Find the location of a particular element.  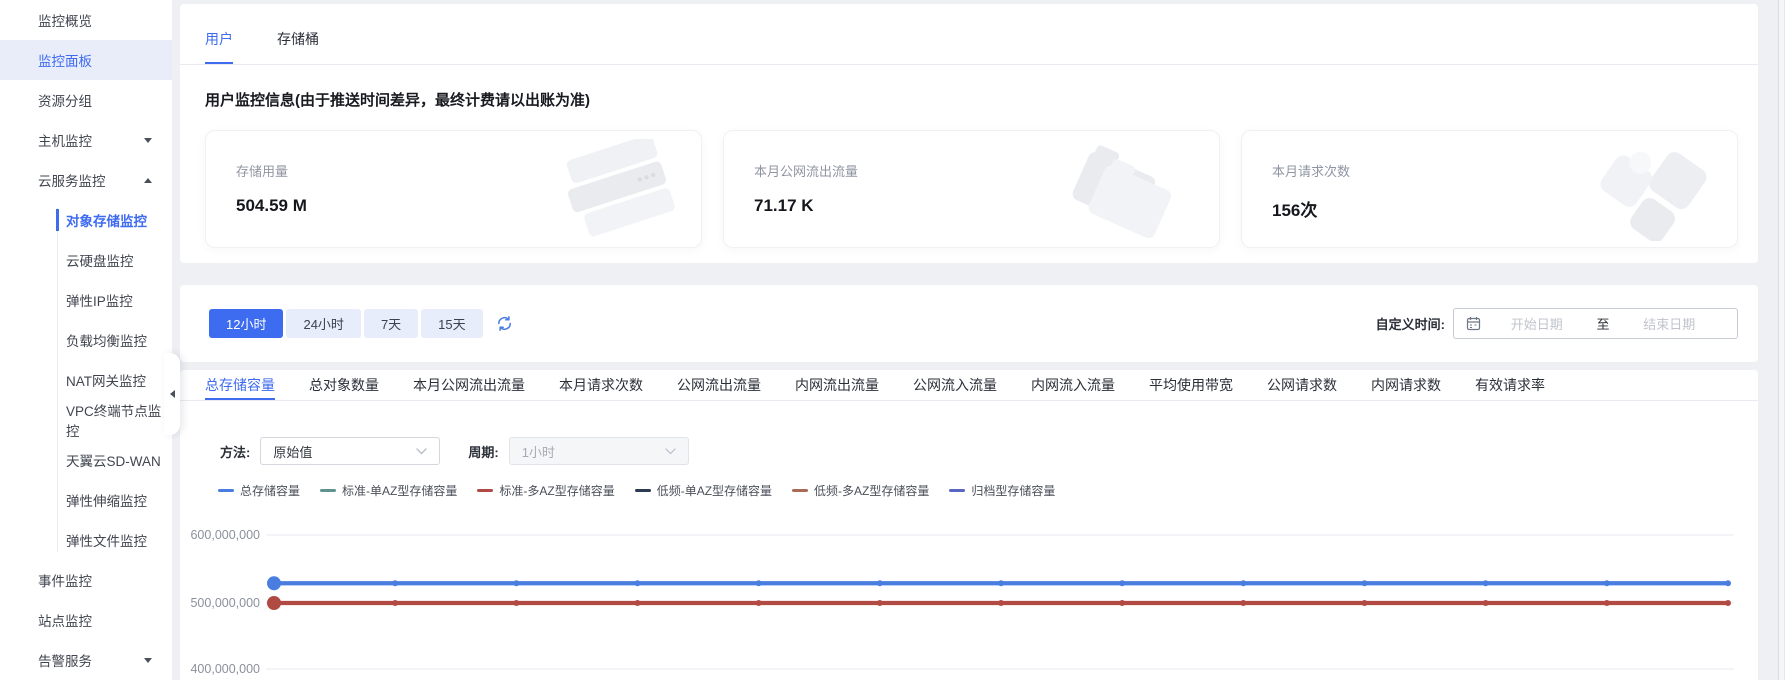

range-button-15d: 15天 is located at coordinates (452, 323).